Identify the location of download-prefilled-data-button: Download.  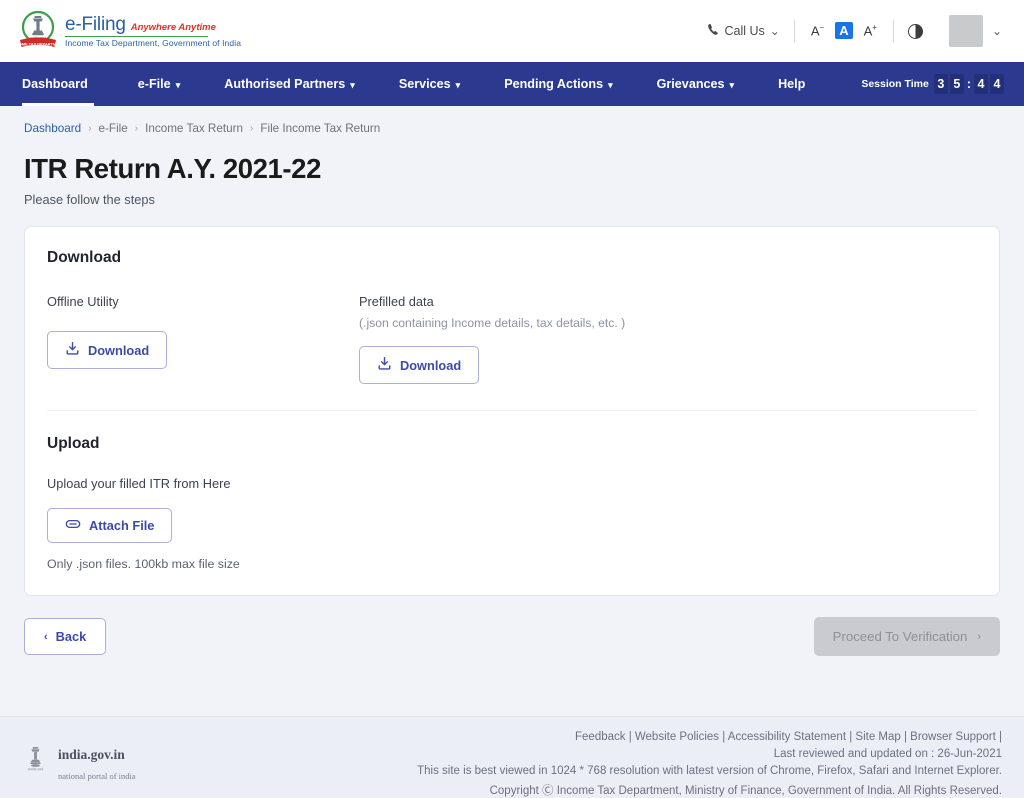
(419, 365).